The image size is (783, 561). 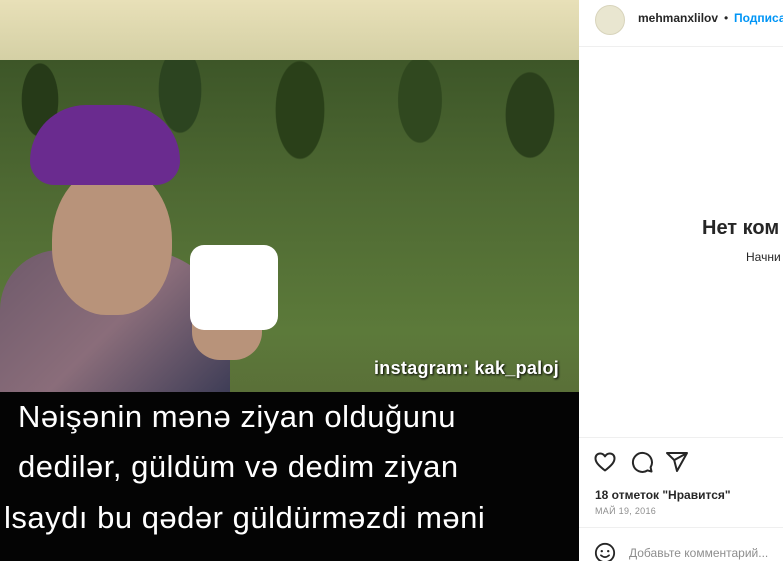 I want to click on comment-input, so click(x=704, y=551).